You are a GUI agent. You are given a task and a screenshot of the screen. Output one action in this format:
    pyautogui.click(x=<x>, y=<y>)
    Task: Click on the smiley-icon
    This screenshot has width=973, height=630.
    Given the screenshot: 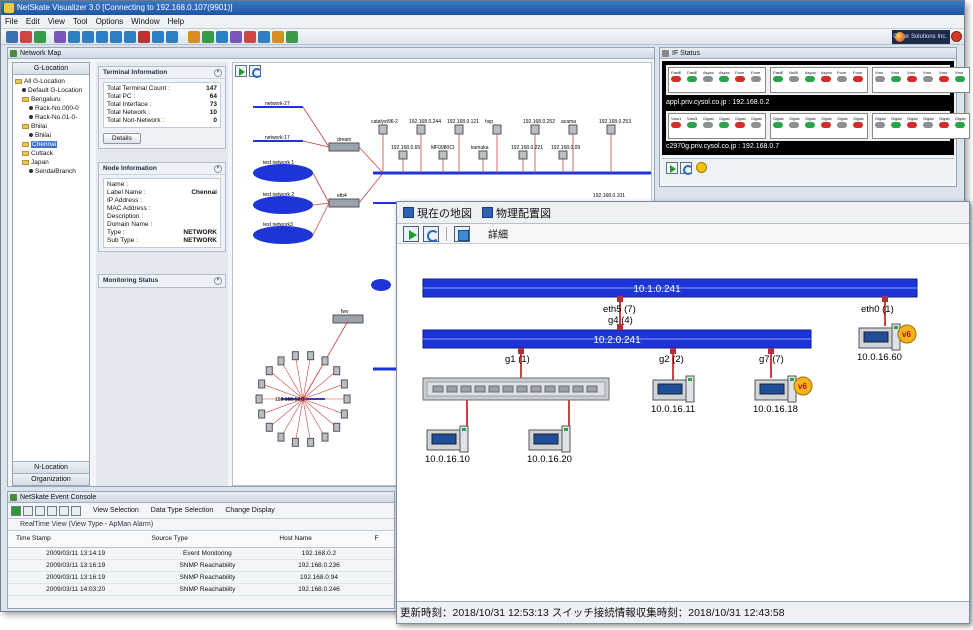 What is the action you would take?
    pyautogui.click(x=701, y=167)
    